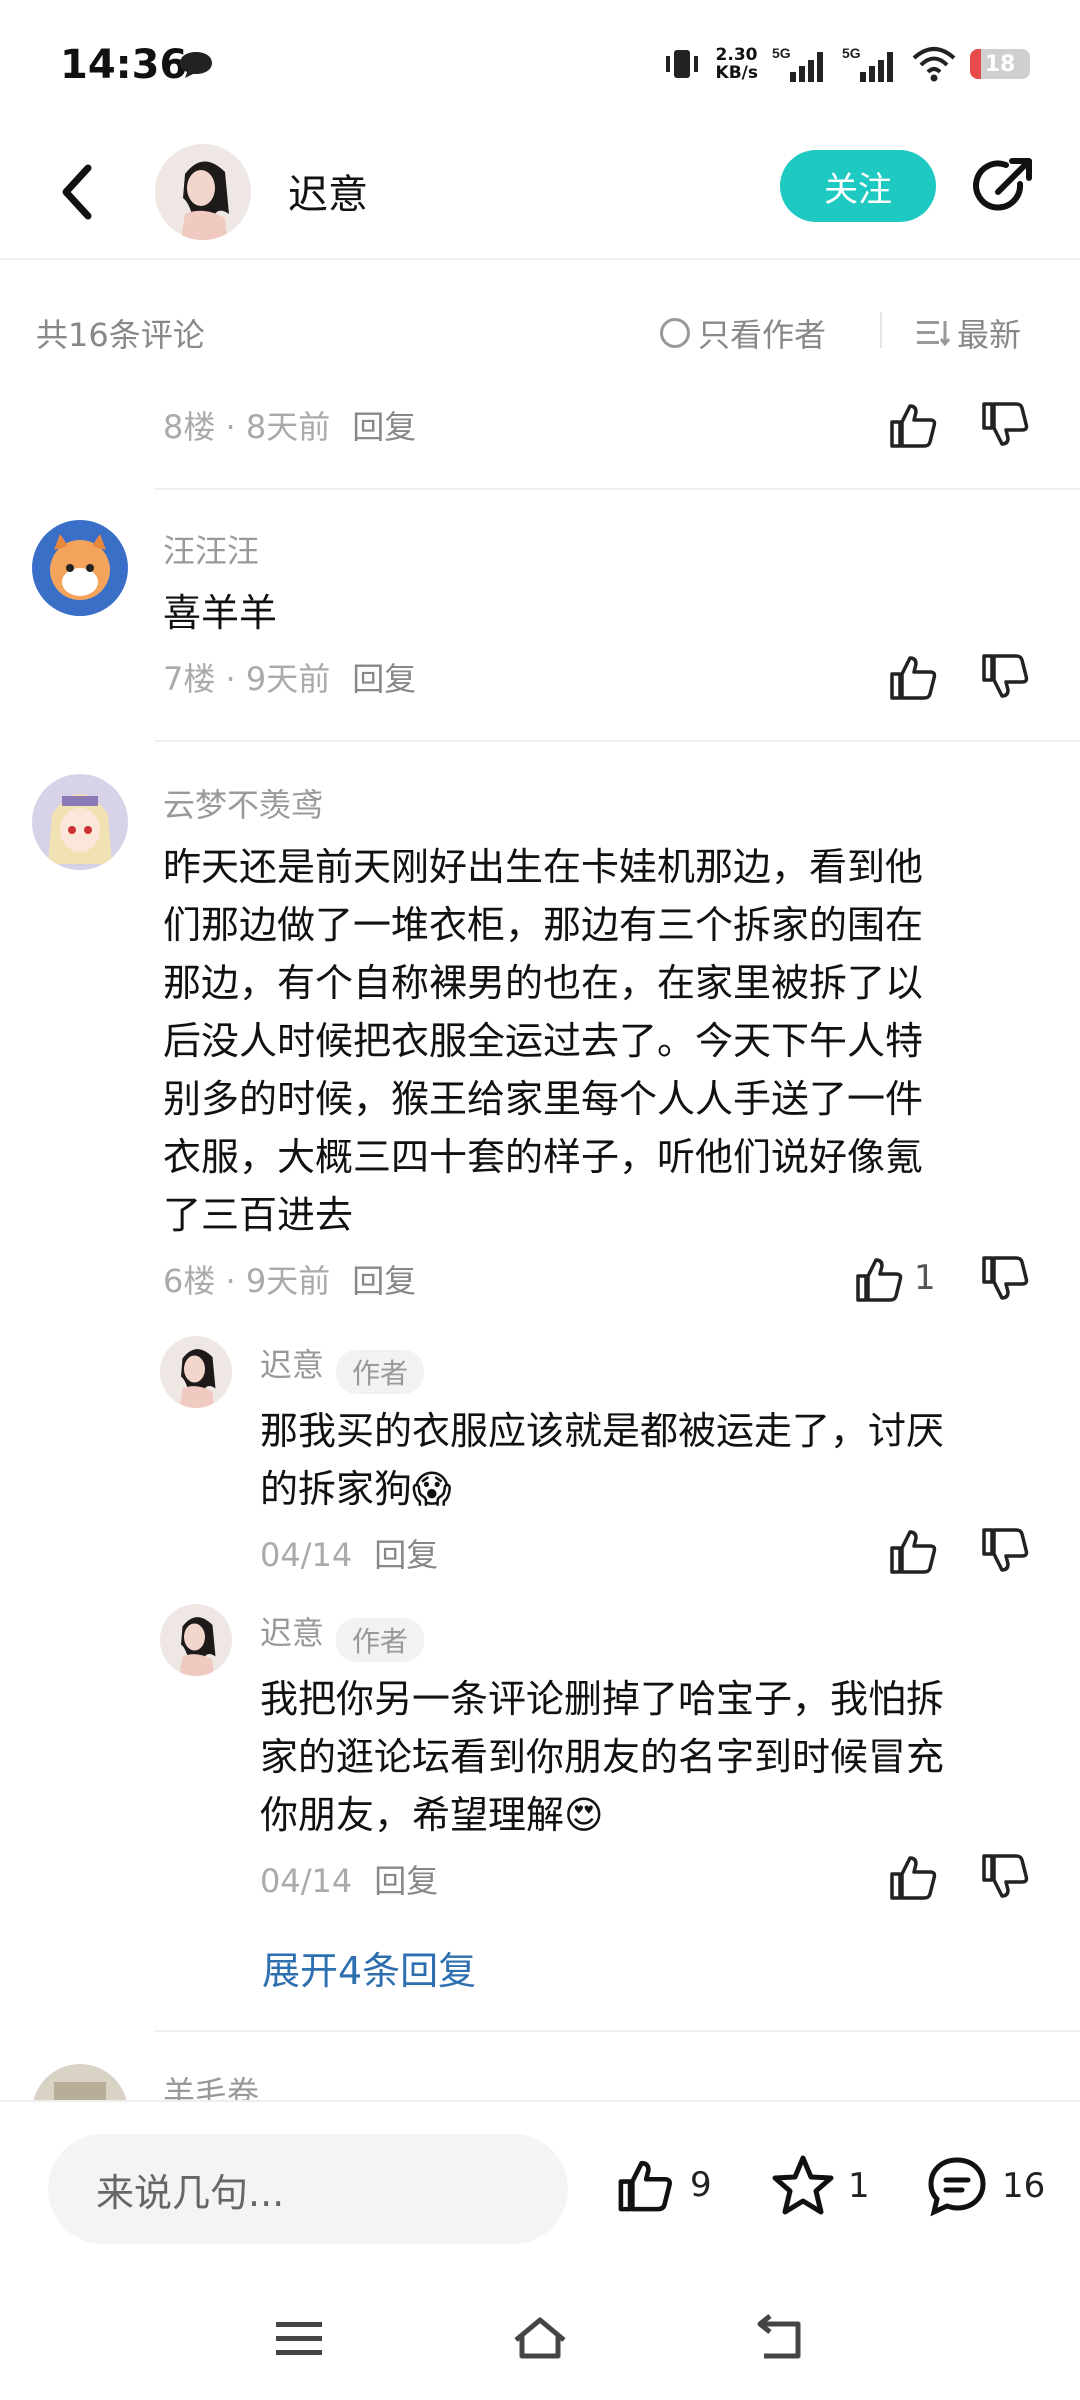  What do you see at coordinates (934, 64) in the screenshot?
I see `wifi-icon` at bounding box center [934, 64].